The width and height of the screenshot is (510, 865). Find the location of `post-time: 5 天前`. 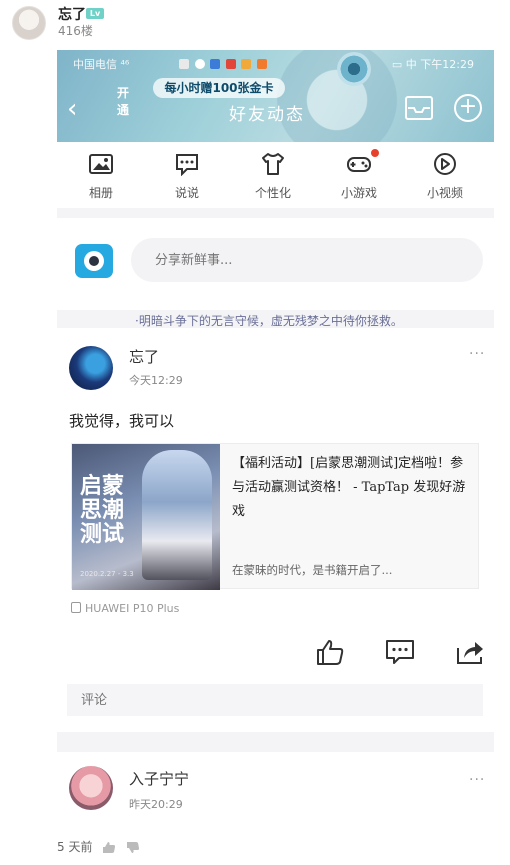

post-time: 5 天前 is located at coordinates (75, 847).